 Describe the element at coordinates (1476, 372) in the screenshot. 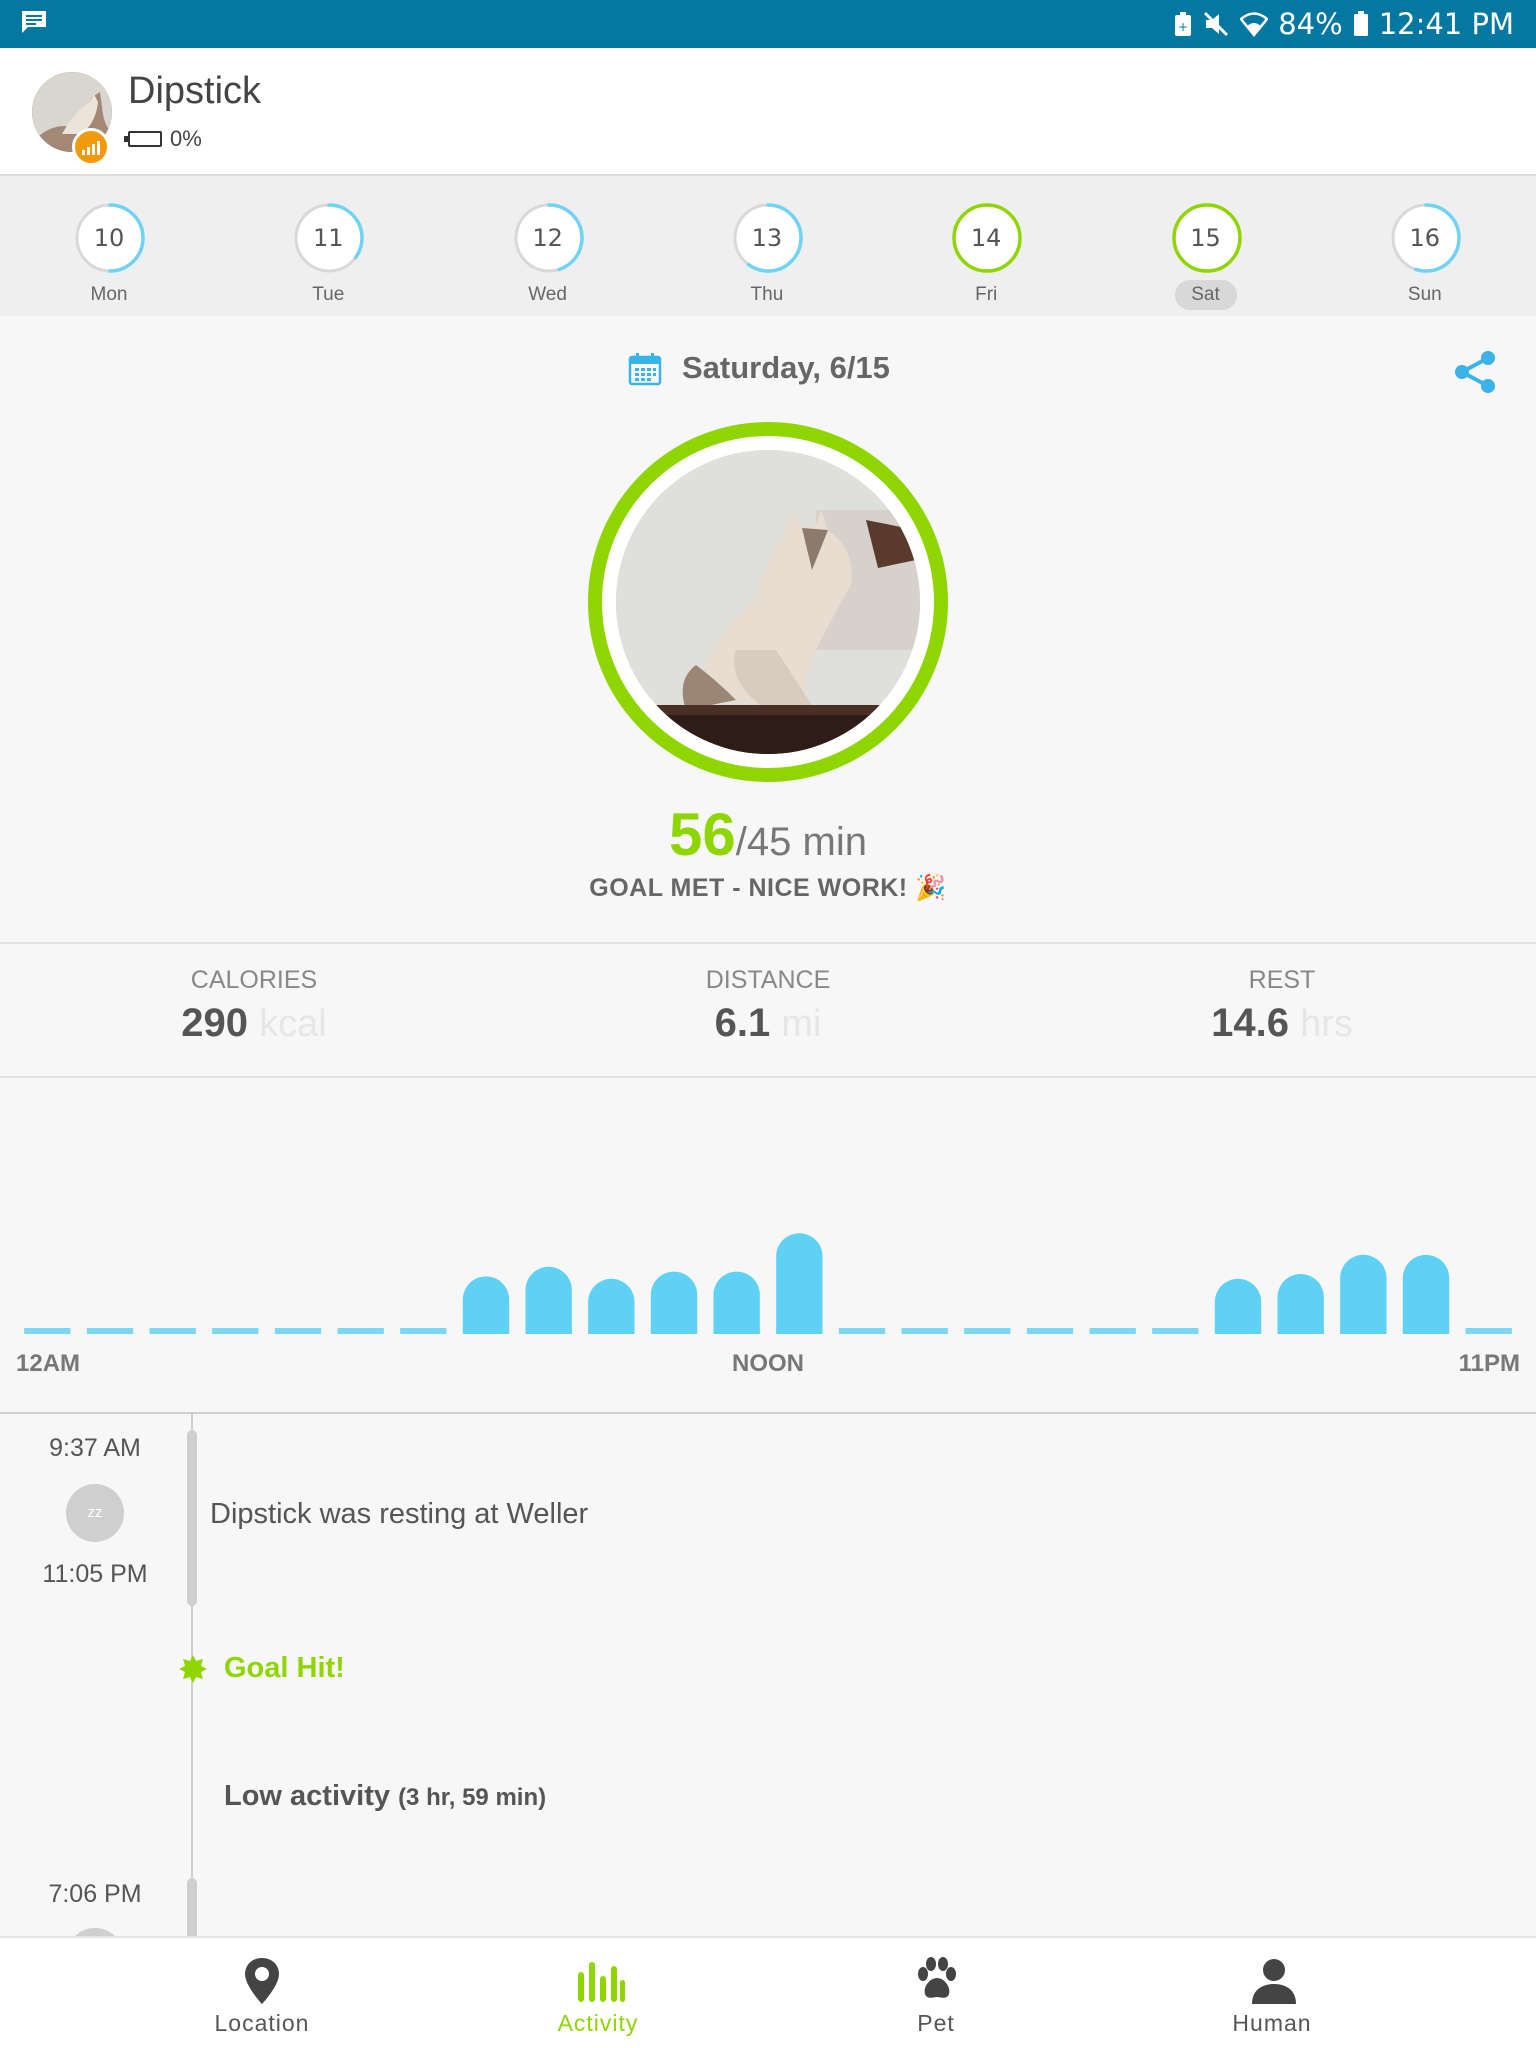

I see `share-icon` at that location.